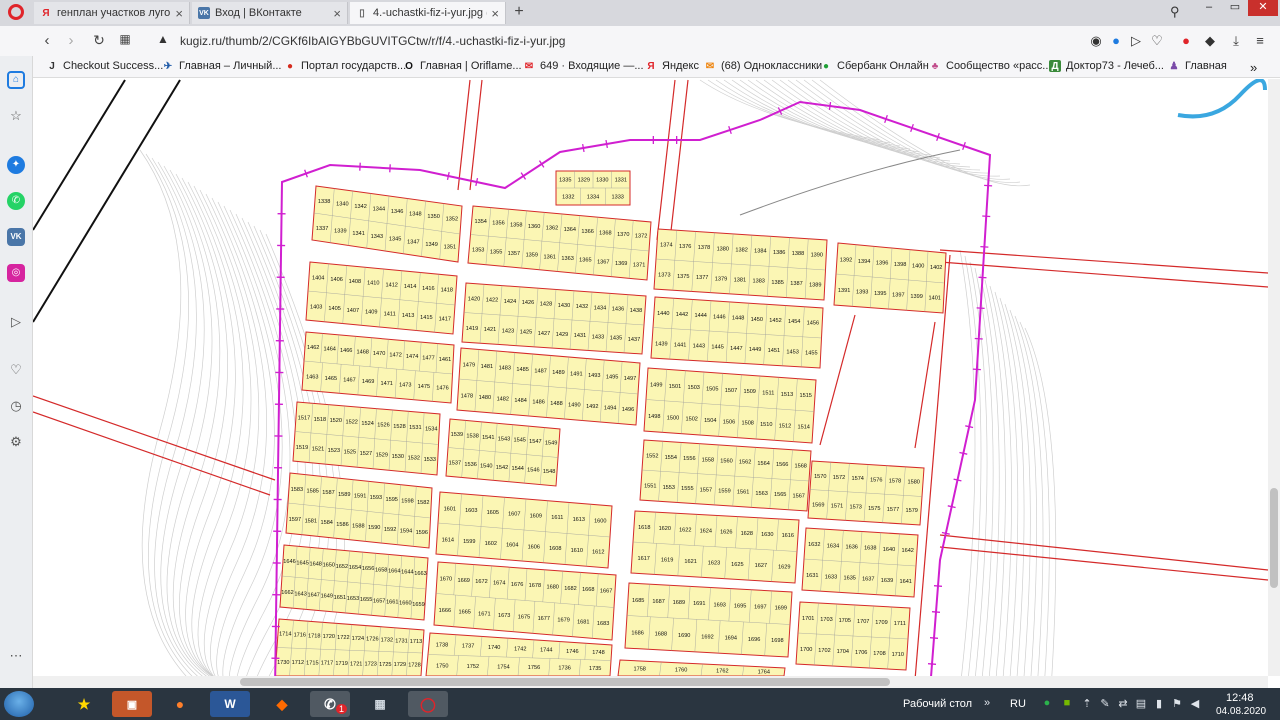  What do you see at coordinates (112, 13) in the screenshot?
I see `tab-genplan: Я генплан участков луговое ×` at bounding box center [112, 13].